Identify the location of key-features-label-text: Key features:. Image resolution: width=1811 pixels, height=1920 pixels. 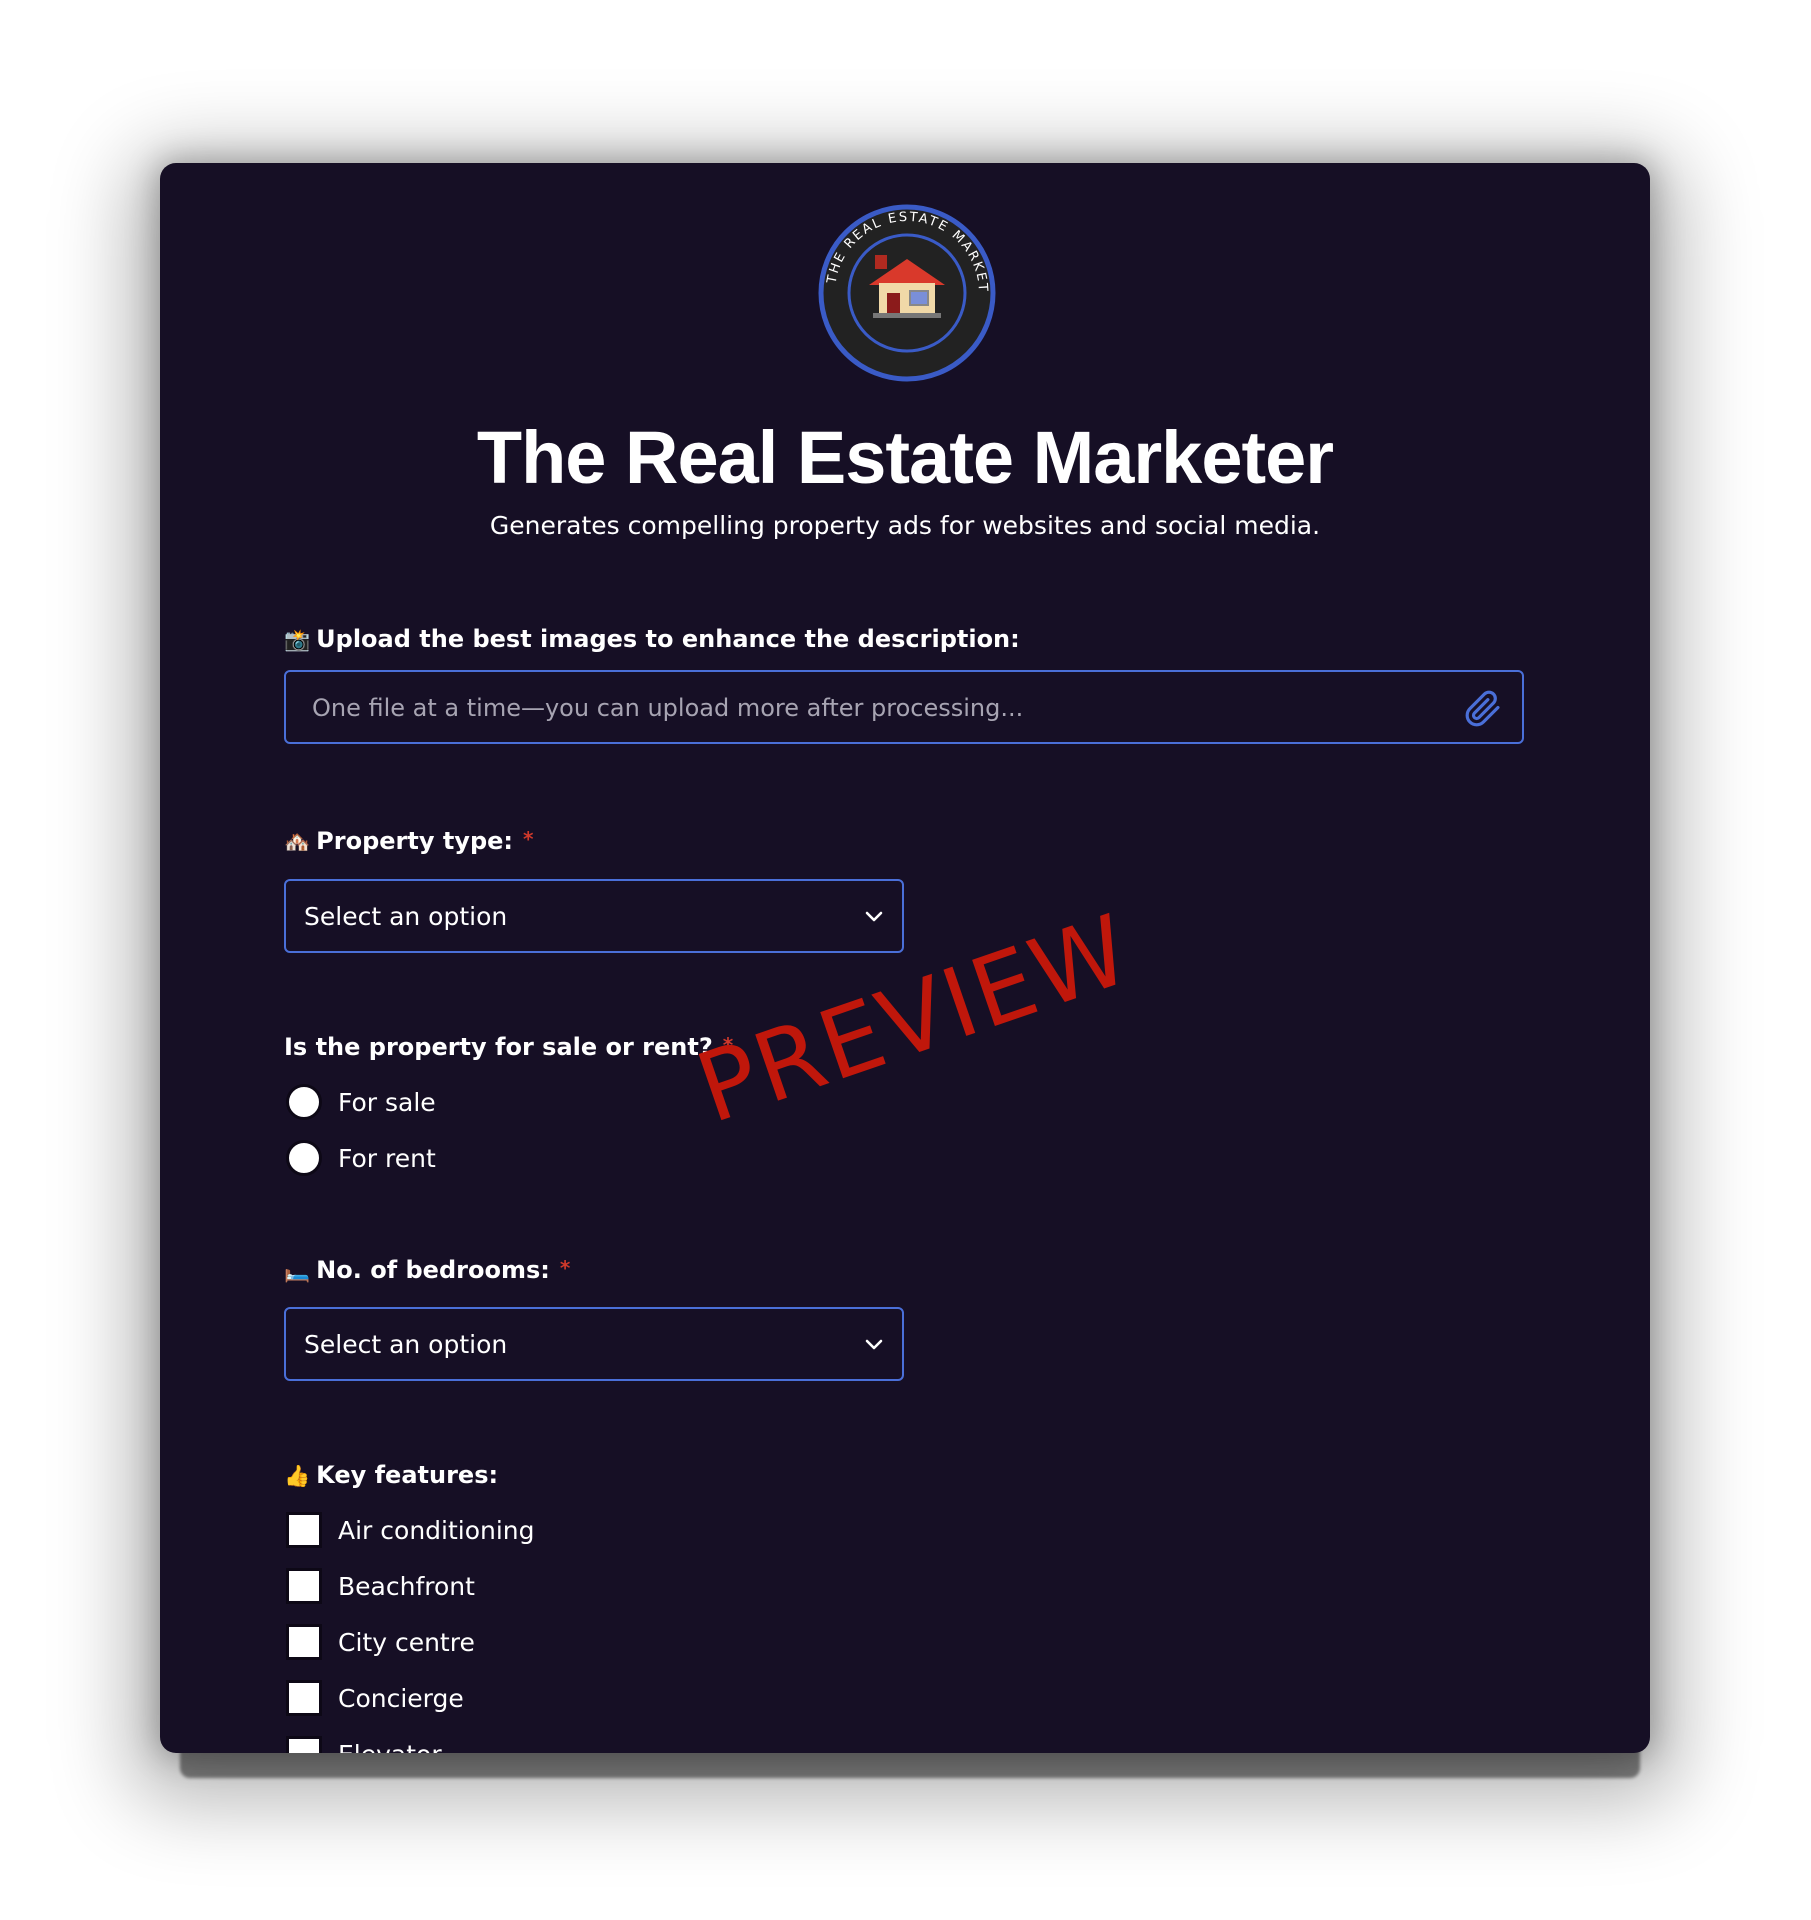
(407, 1475).